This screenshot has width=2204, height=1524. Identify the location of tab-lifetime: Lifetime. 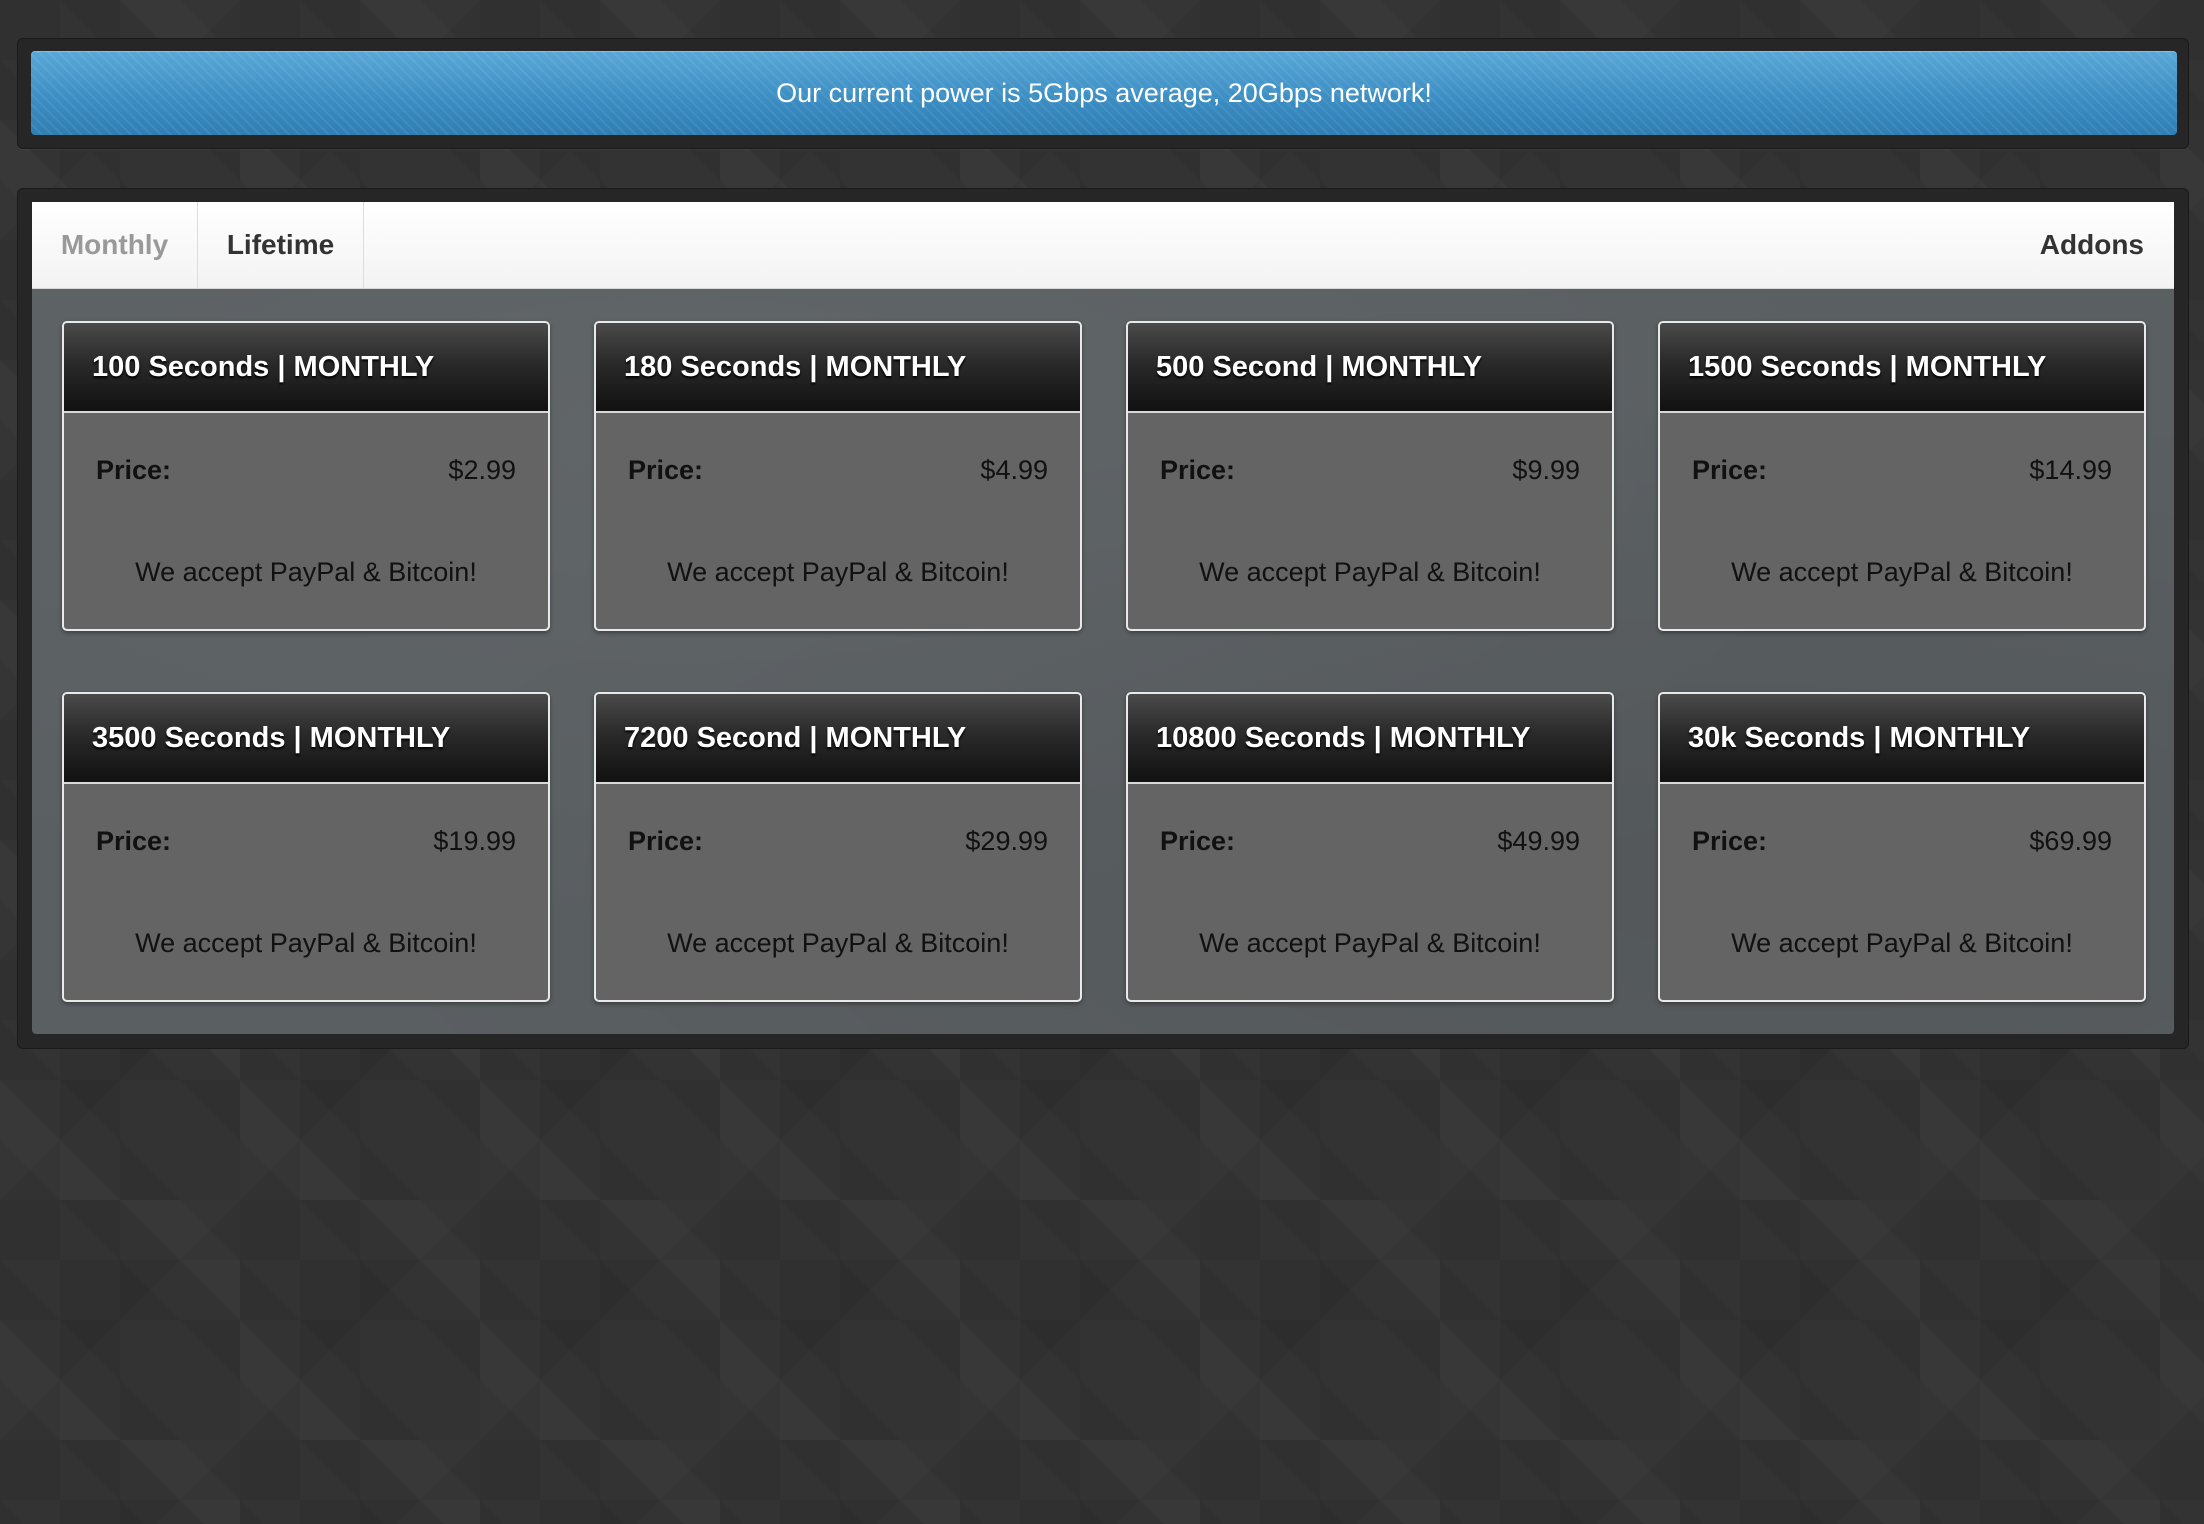
(281, 245).